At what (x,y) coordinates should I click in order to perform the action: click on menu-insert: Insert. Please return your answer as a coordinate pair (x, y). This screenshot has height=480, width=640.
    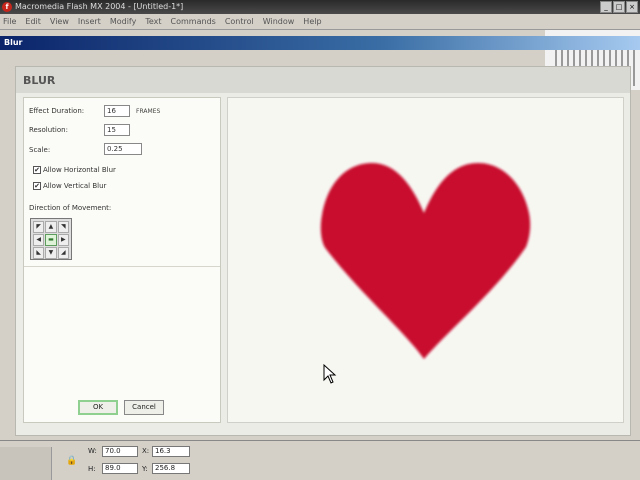
    Looking at the image, I should click on (89, 21).